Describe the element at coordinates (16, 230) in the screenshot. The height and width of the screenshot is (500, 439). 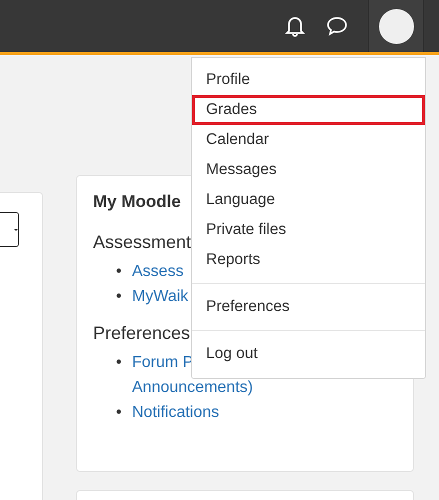
I see `caret-icon` at that location.